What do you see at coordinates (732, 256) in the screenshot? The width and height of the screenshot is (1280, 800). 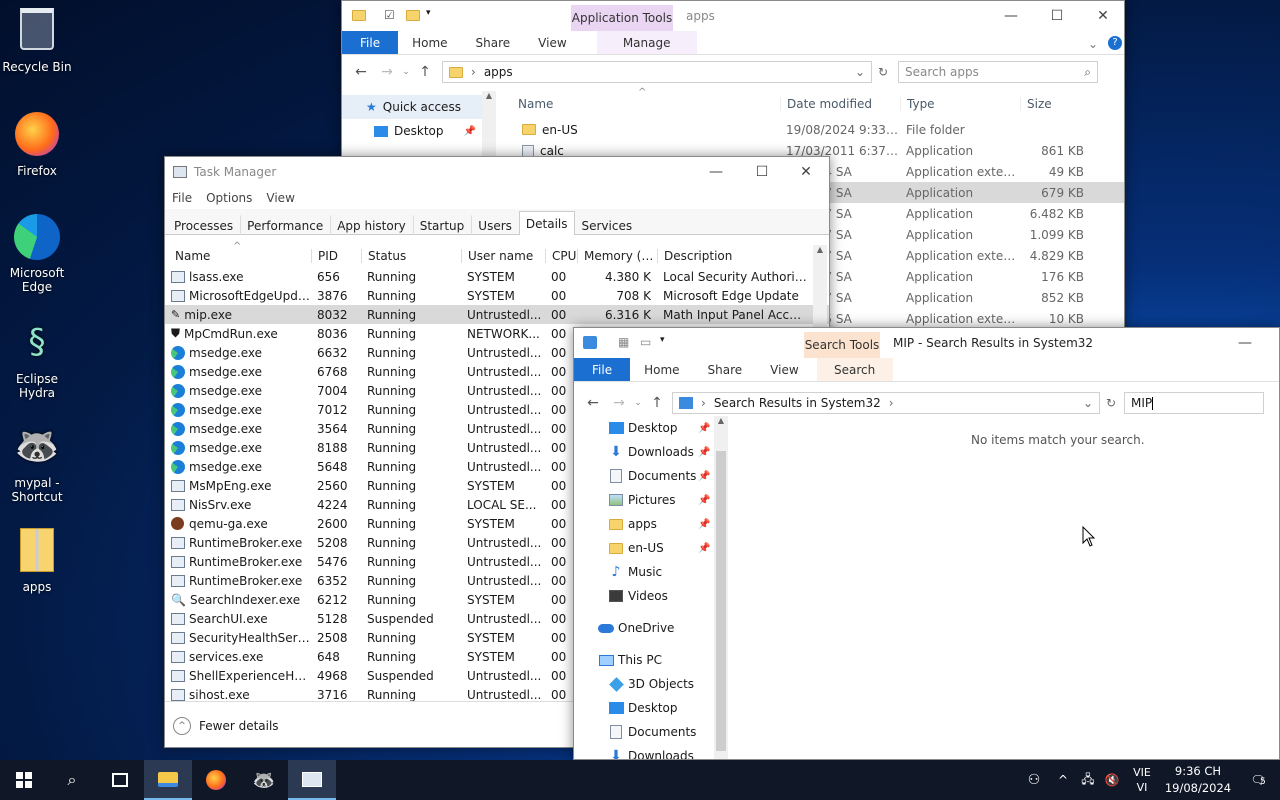 I see `col-description: Description` at bounding box center [732, 256].